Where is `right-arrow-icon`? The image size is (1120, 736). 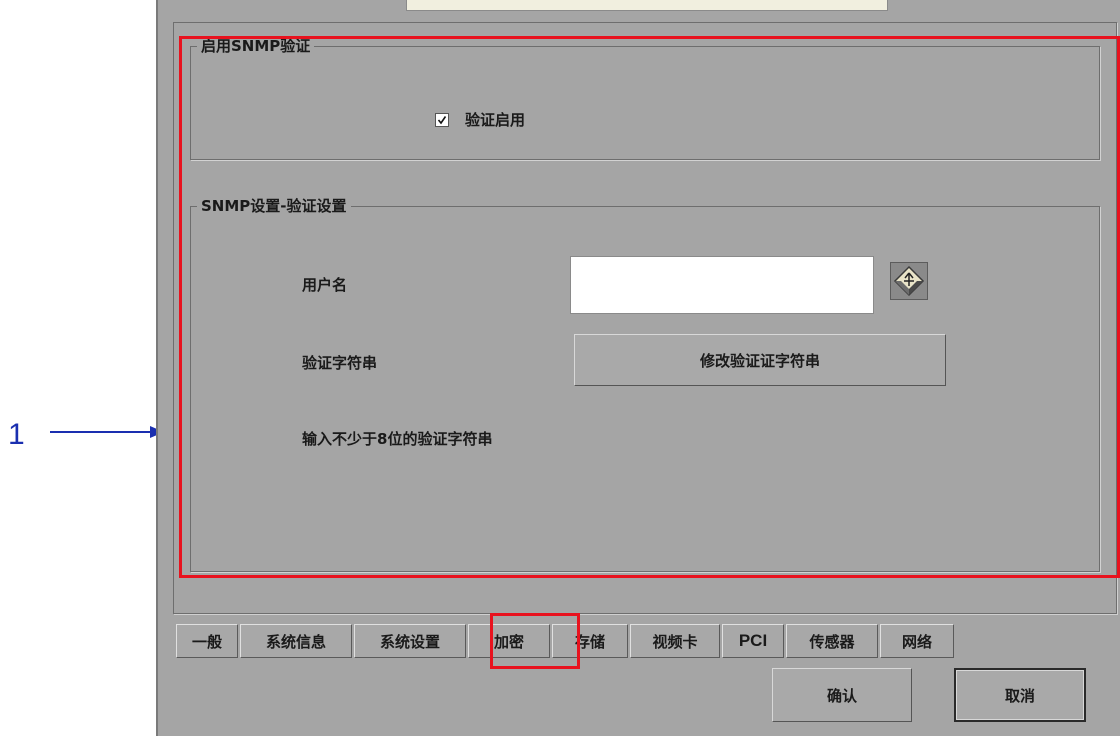 right-arrow-icon is located at coordinates (107, 432).